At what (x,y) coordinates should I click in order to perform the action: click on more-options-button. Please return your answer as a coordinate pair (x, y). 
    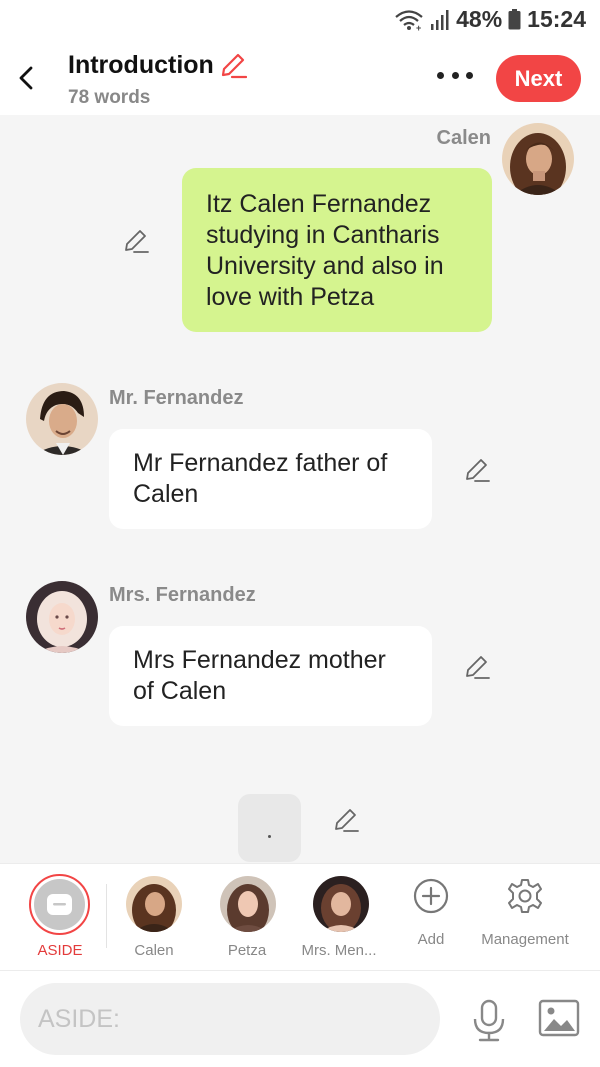
    Looking at the image, I should click on (455, 75).